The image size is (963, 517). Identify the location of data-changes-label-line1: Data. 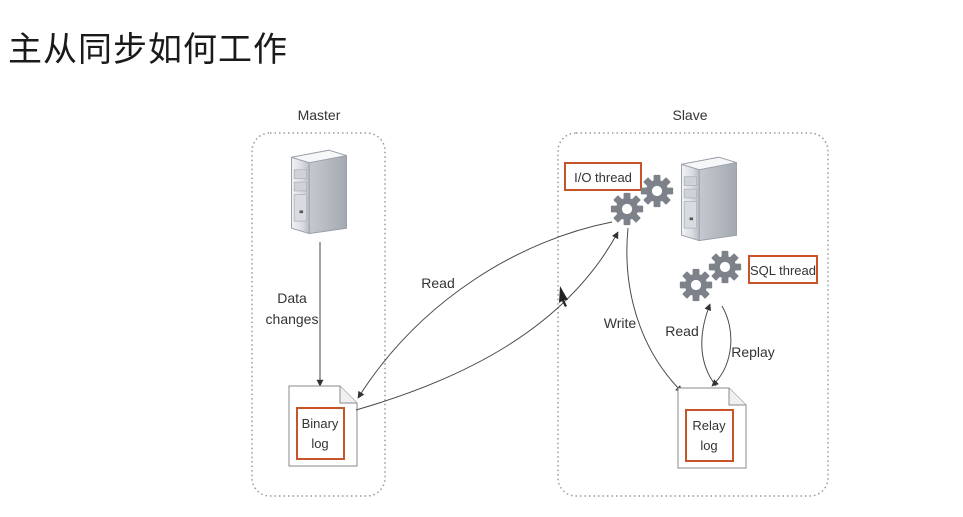
(292, 298).